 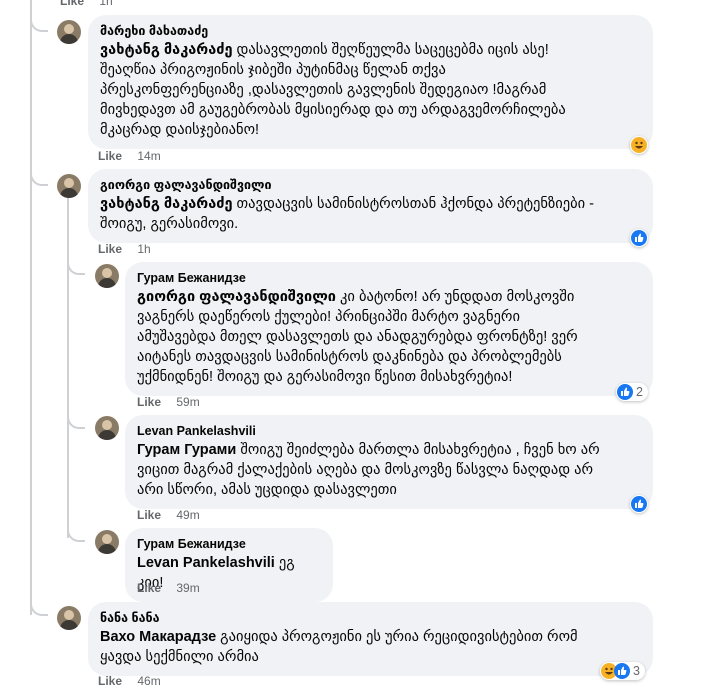 I want to click on reaction-count: 3, so click(x=636, y=671).